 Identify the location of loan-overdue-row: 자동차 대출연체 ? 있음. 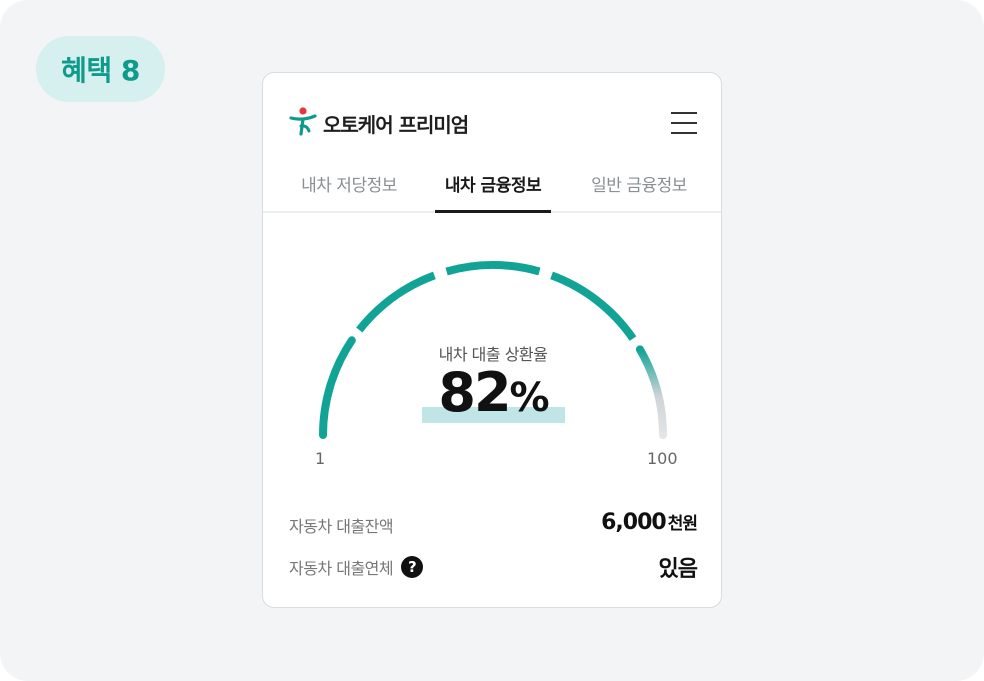
(493, 566).